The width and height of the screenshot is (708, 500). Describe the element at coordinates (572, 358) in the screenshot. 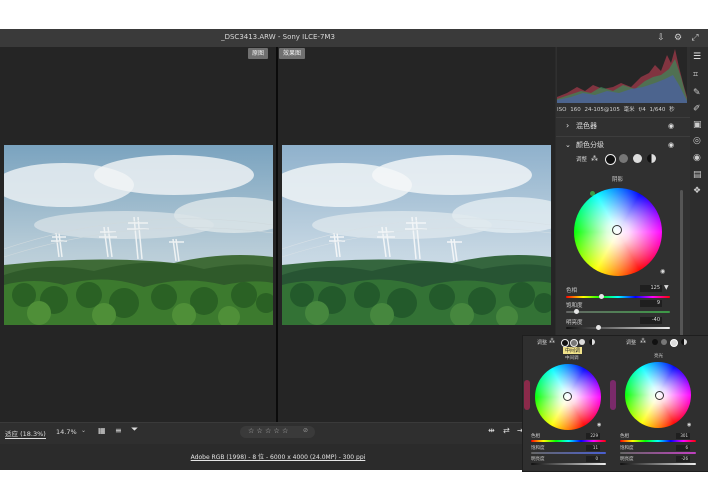

I see `inset-left-title: 中间调` at that location.